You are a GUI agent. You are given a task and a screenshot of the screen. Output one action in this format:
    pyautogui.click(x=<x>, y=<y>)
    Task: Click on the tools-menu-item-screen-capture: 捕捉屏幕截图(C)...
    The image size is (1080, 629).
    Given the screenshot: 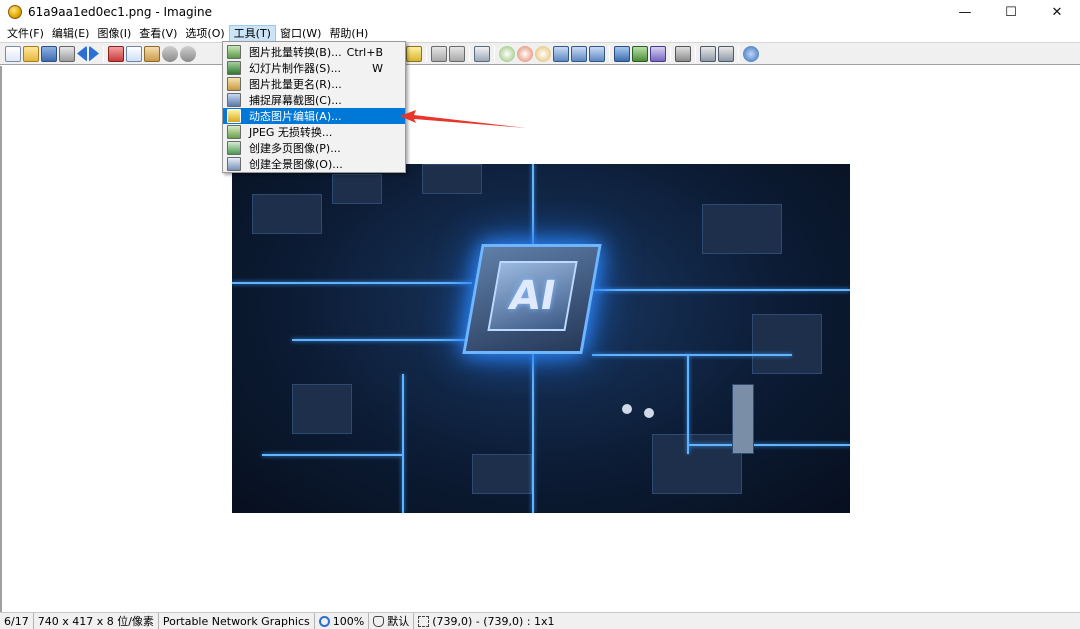 What is the action you would take?
    pyautogui.click(x=314, y=100)
    